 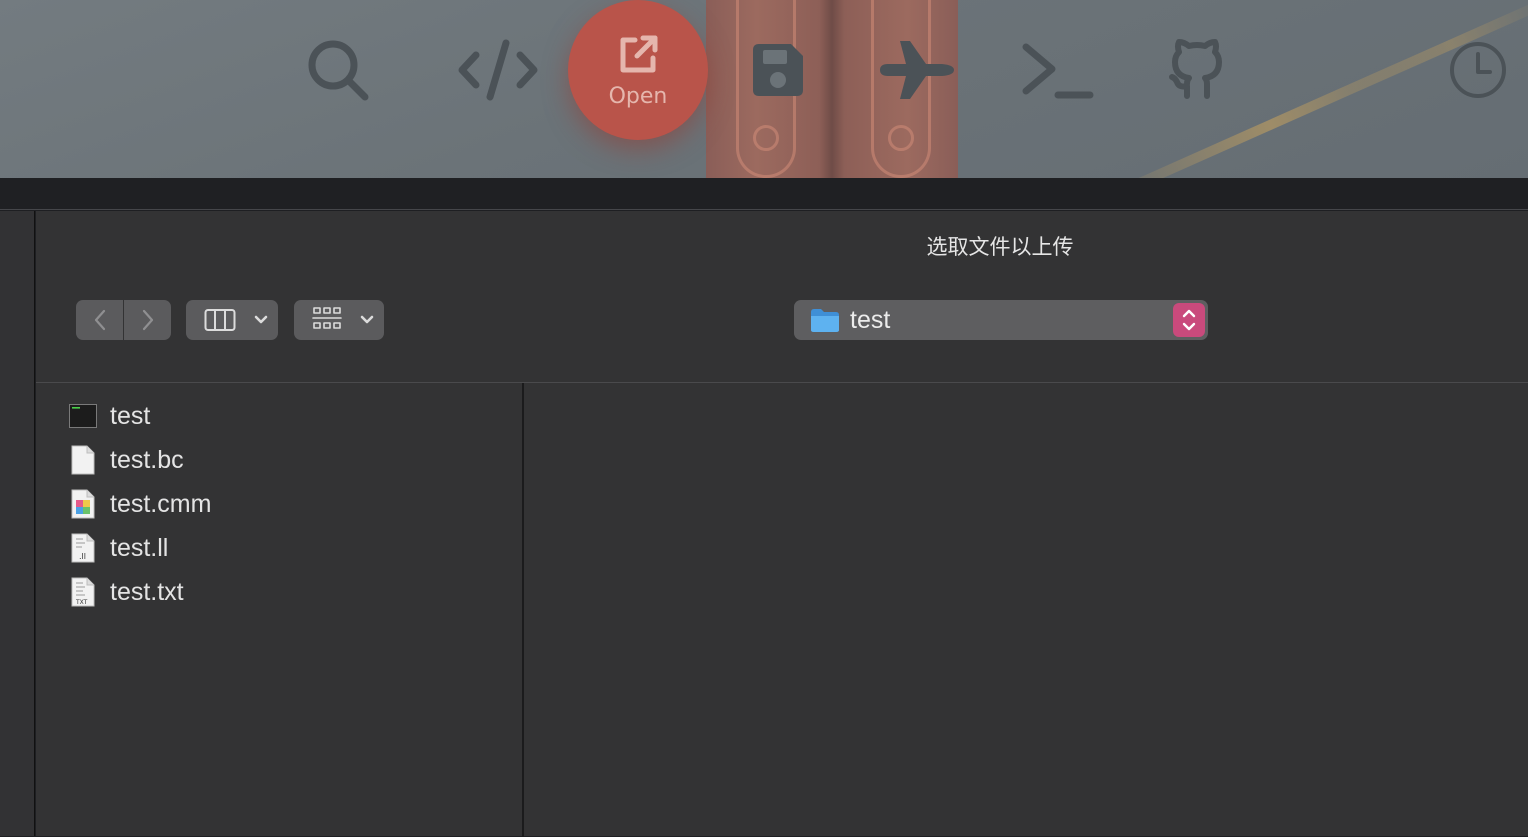 I want to click on sidebar-gutter, so click(x=17, y=523).